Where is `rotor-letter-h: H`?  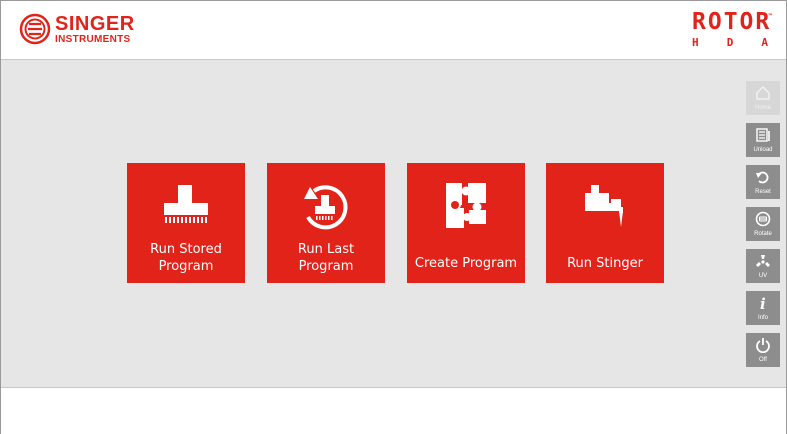 rotor-letter-h: H is located at coordinates (695, 42).